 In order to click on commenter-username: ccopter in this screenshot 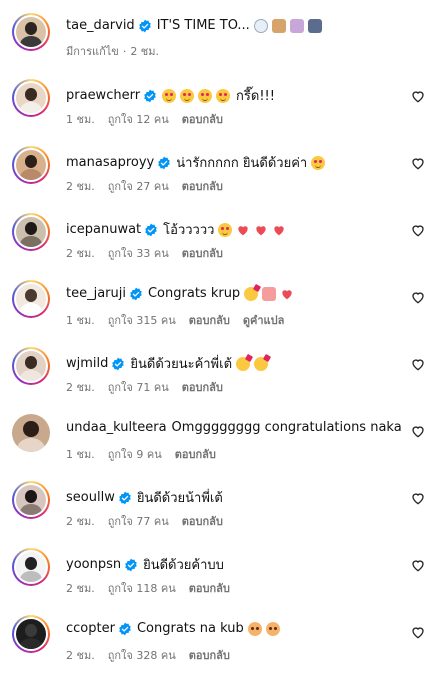, I will do `click(90, 628)`.